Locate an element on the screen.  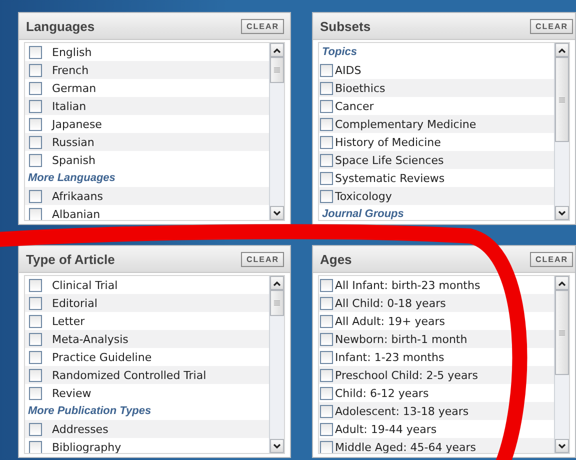
option-label: AIDS is located at coordinates (348, 70).